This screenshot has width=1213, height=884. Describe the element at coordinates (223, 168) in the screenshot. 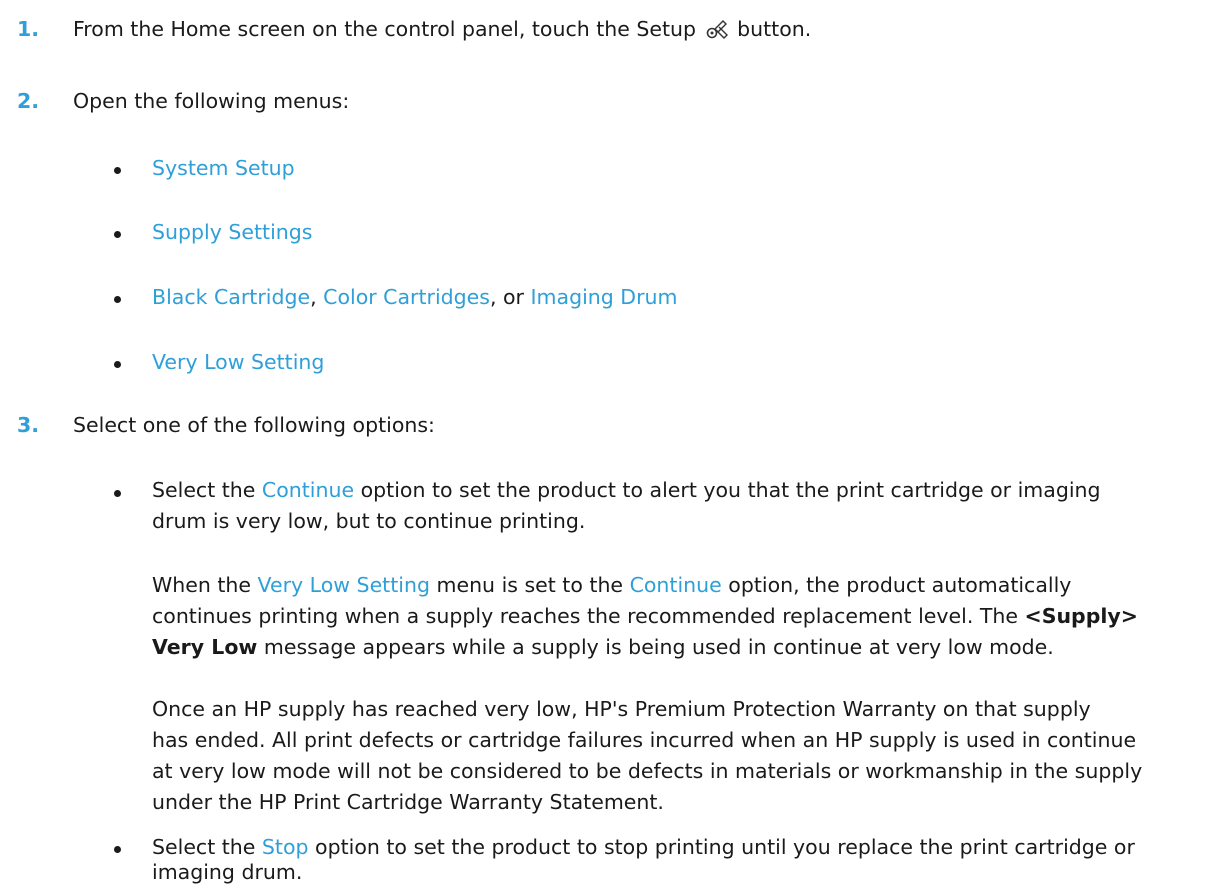

I see `menu-system-setup: System Setup` at that location.